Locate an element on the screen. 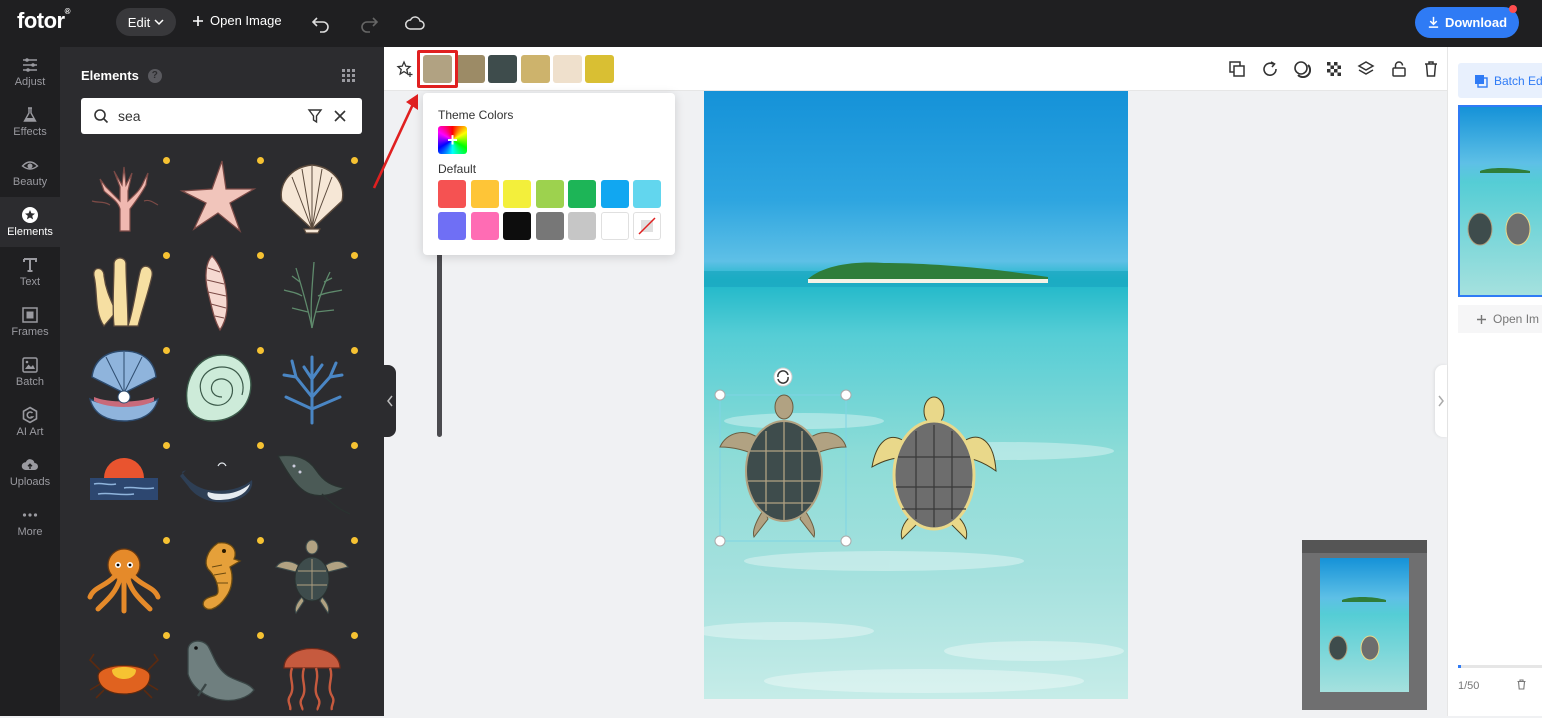  no-color-swatch is located at coordinates (647, 226).